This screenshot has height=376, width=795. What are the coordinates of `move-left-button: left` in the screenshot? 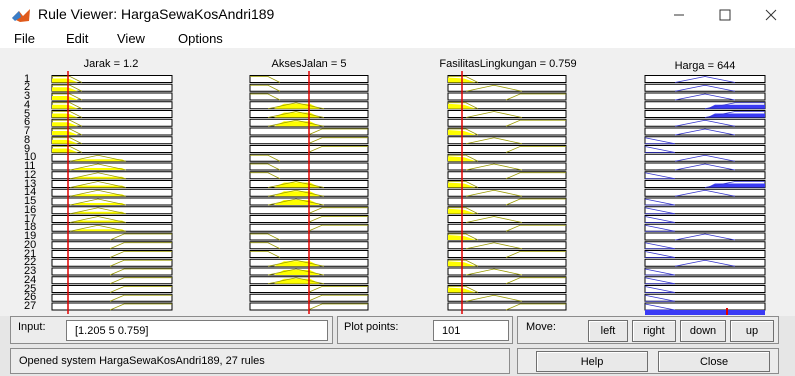 It's located at (608, 331).